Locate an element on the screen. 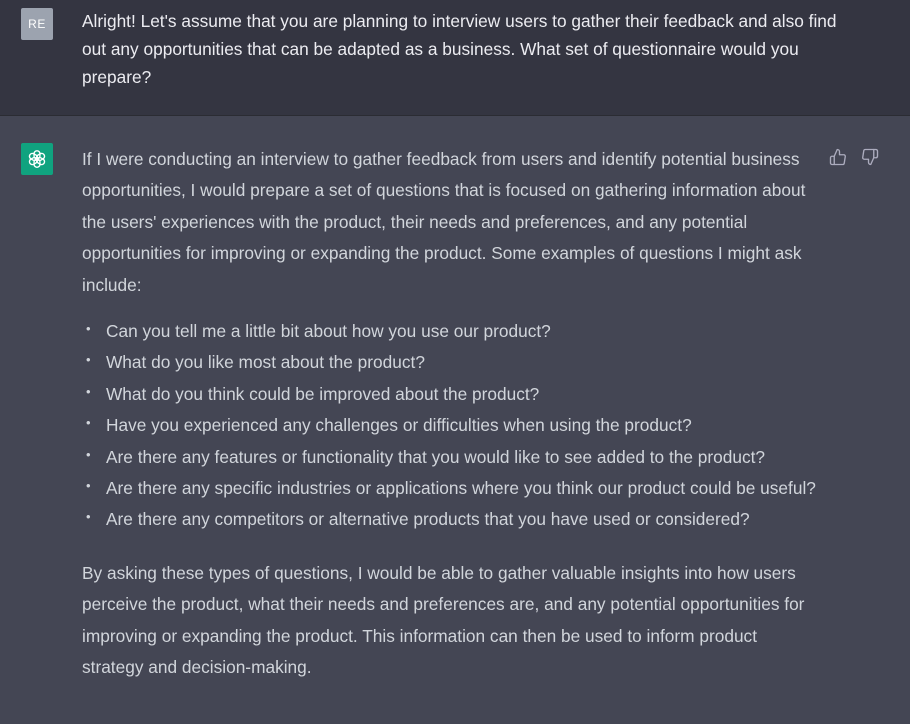  list-item: What do you like most about the product? is located at coordinates (452, 361).